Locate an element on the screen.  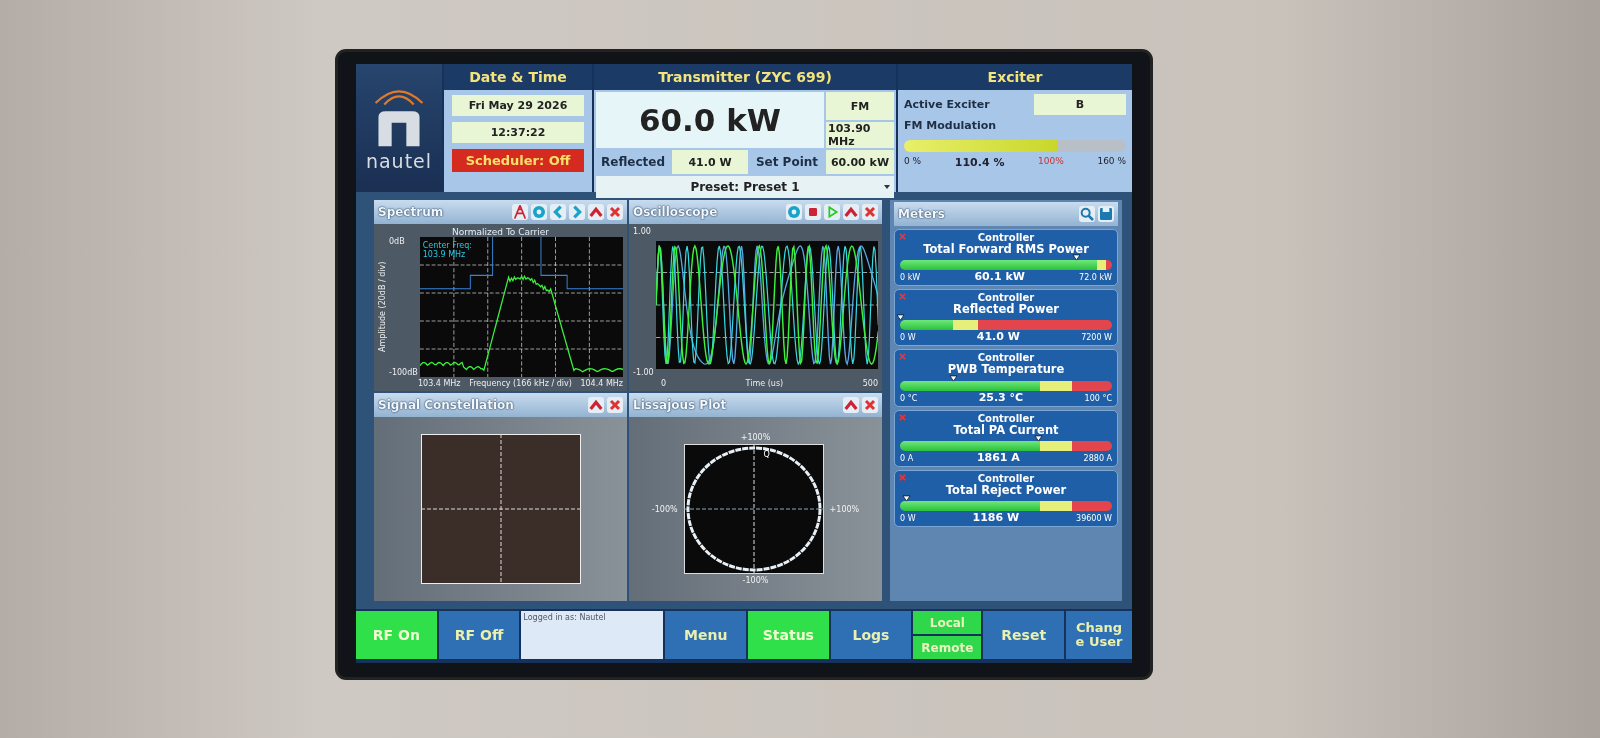
meter-reading: 41.0 W is located at coordinates (998, 337).